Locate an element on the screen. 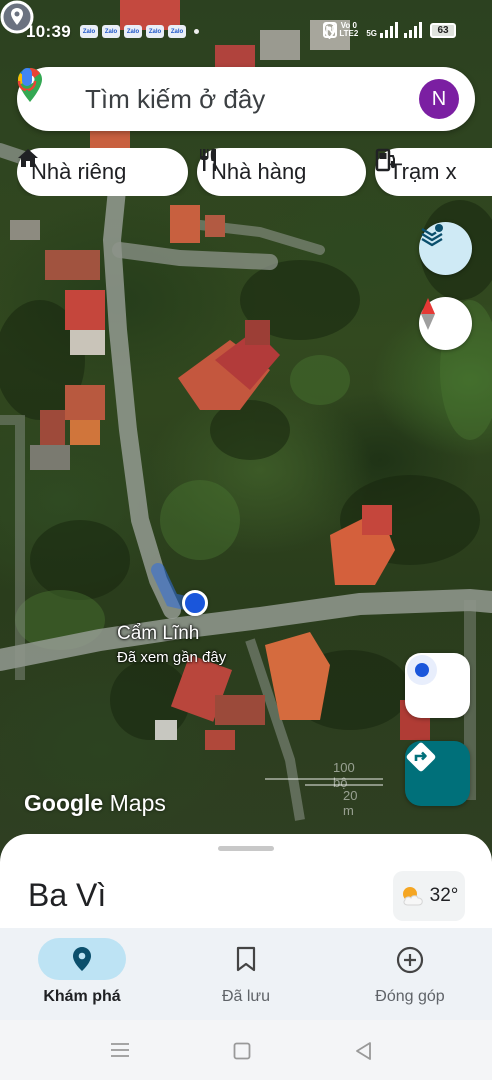 This screenshot has width=492, height=1080. notification-icons: Zalo Zalo Zalo Zalo Zalo is located at coordinates (139, 31).